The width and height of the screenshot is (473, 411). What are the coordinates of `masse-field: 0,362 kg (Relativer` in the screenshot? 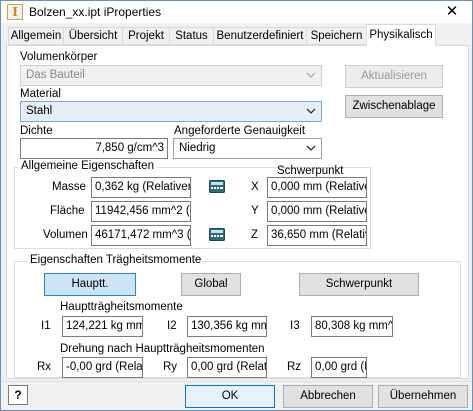 It's located at (141, 187).